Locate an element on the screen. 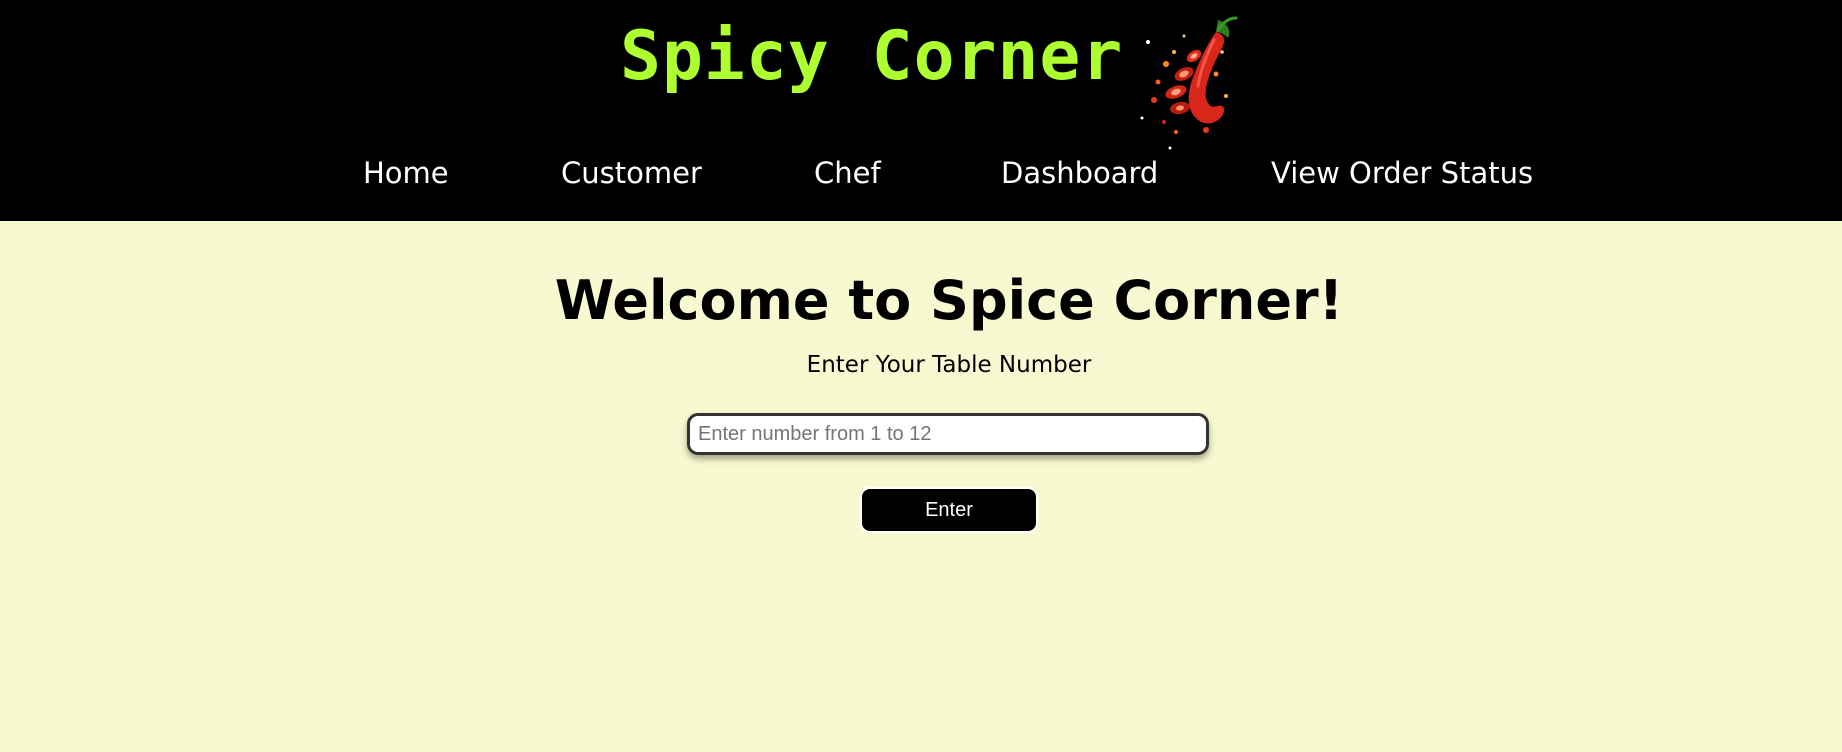 This screenshot has height=752, width=1842. nav-item-chef: Chef is located at coordinates (847, 173).